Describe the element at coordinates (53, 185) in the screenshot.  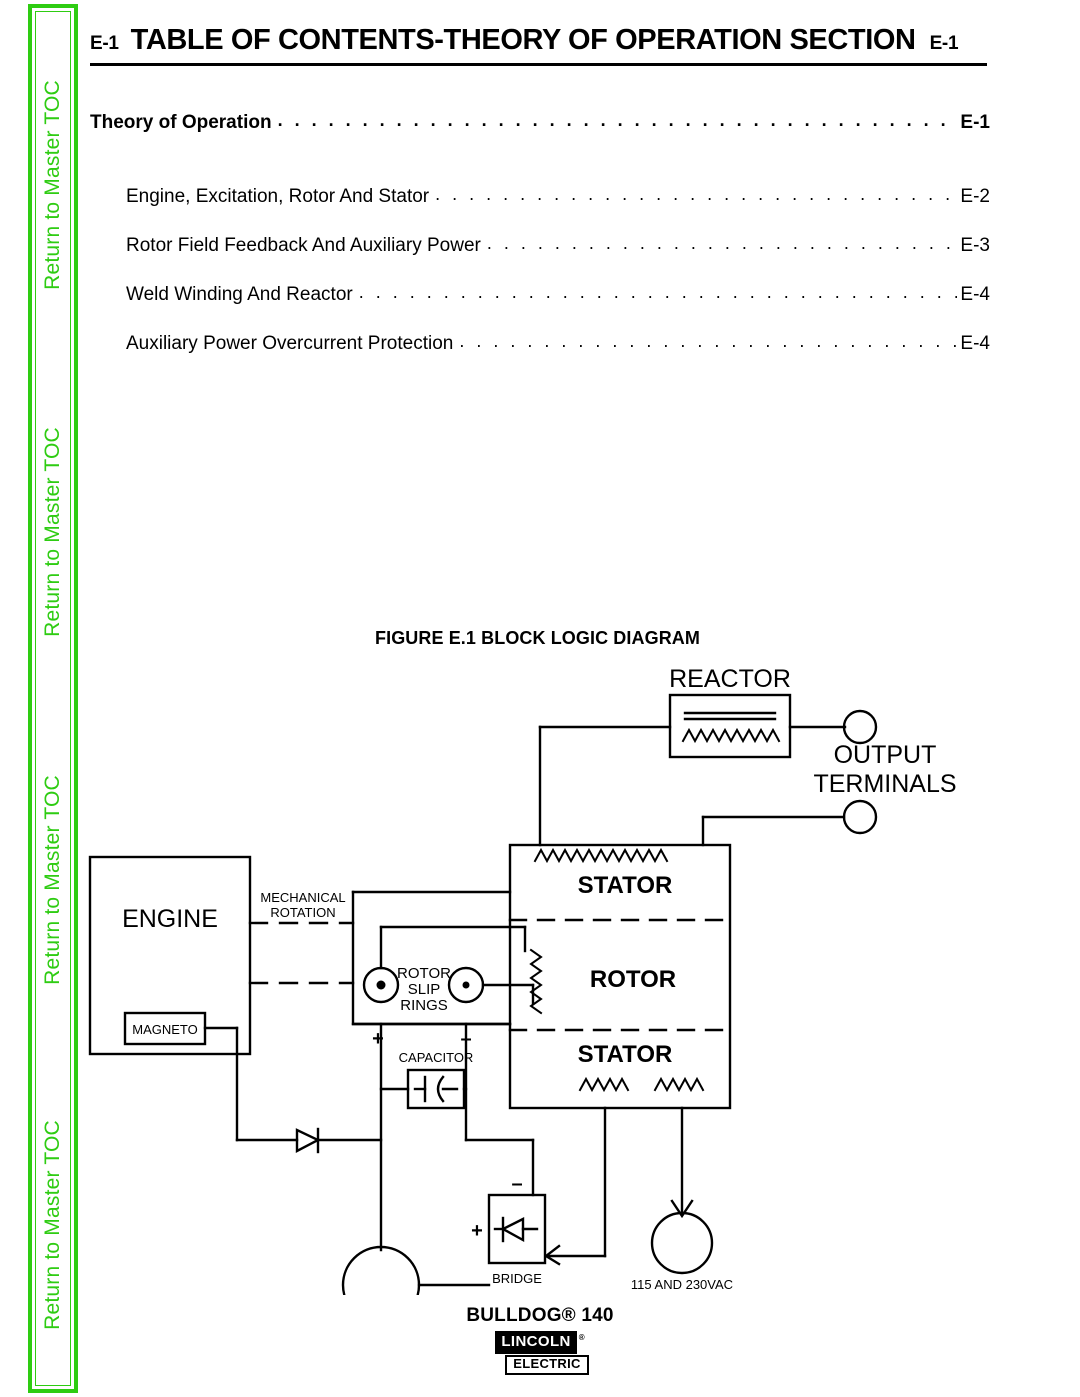
I see `return-to-master-toc-link-1: Return to Master TOC` at that location.